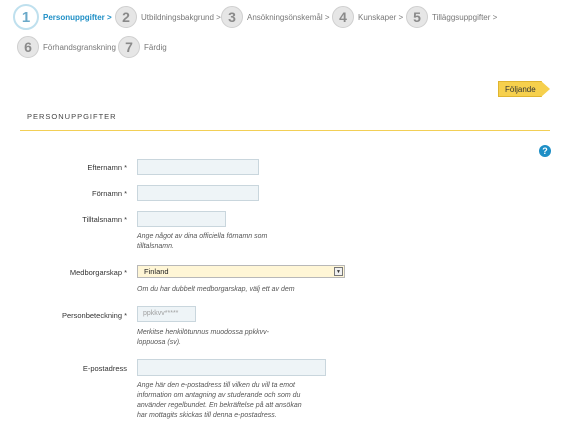 Image resolution: width=570 pixels, height=445 pixels. Describe the element at coordinates (198, 193) in the screenshot. I see `firstnames-input` at that location.